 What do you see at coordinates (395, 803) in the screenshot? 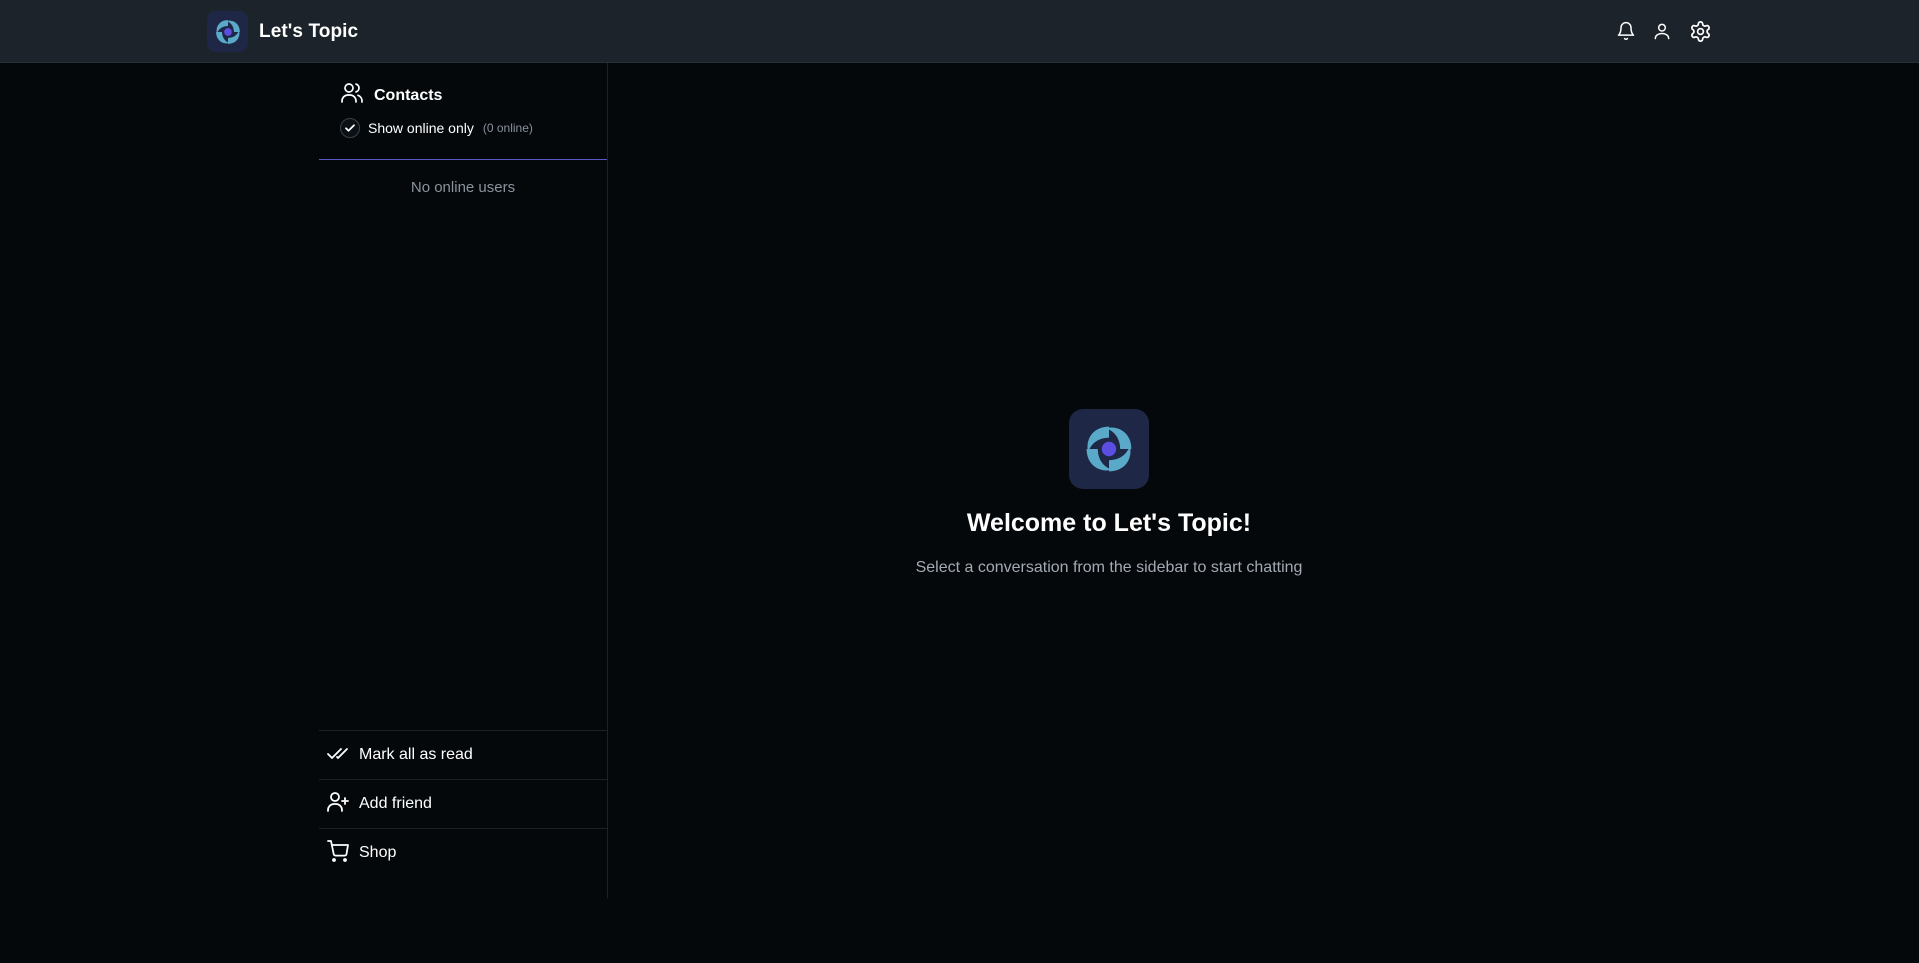
I see `add-friend-label: Add friend` at bounding box center [395, 803].